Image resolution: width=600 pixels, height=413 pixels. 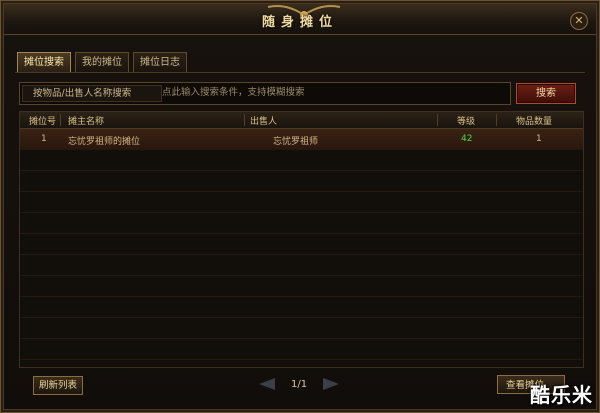 What do you see at coordinates (300, 72) in the screenshot?
I see `tab-divider` at bounding box center [300, 72].